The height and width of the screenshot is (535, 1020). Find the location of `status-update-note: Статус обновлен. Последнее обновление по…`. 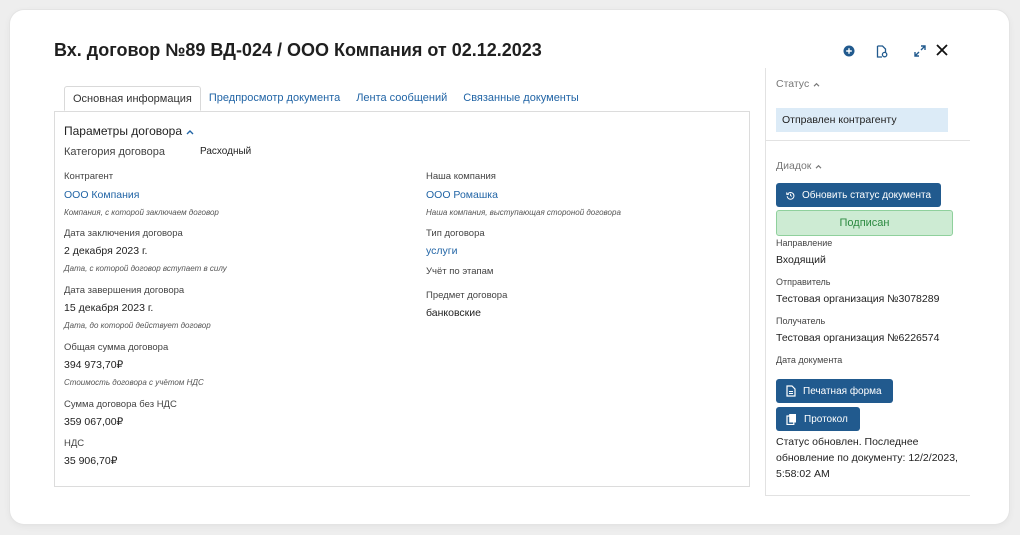

status-update-note: Статус обновлен. Последнее обновление по… is located at coordinates (867, 458).